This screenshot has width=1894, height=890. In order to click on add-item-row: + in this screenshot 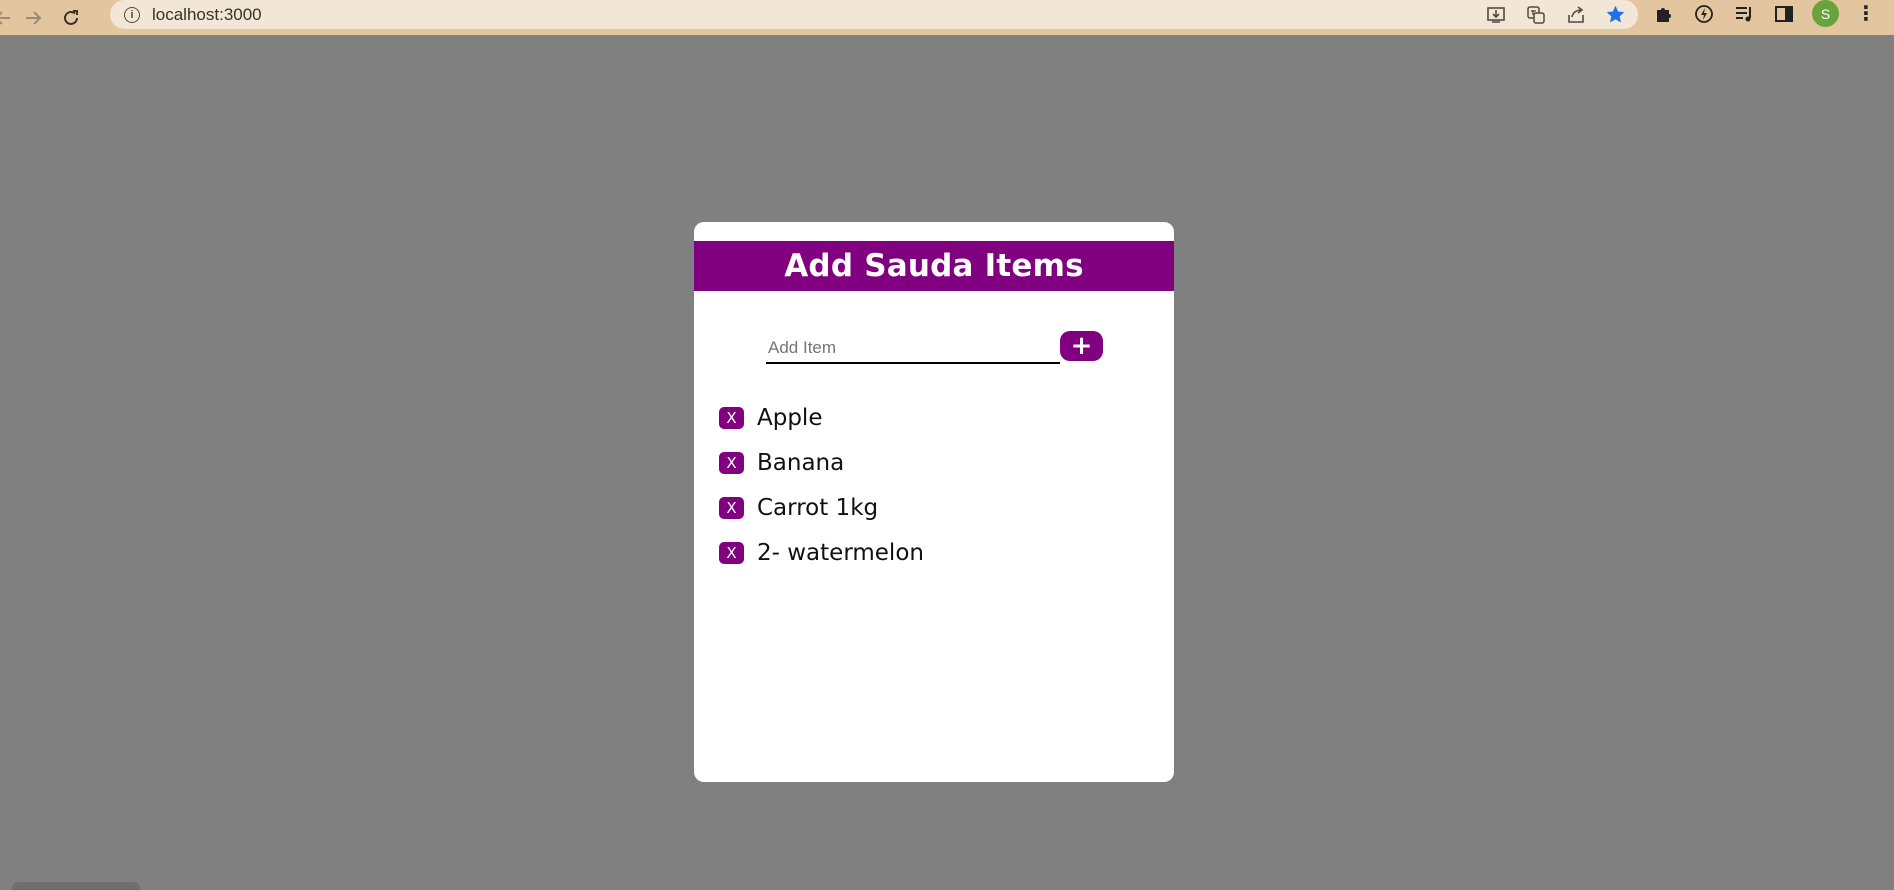, I will do `click(934, 347)`.